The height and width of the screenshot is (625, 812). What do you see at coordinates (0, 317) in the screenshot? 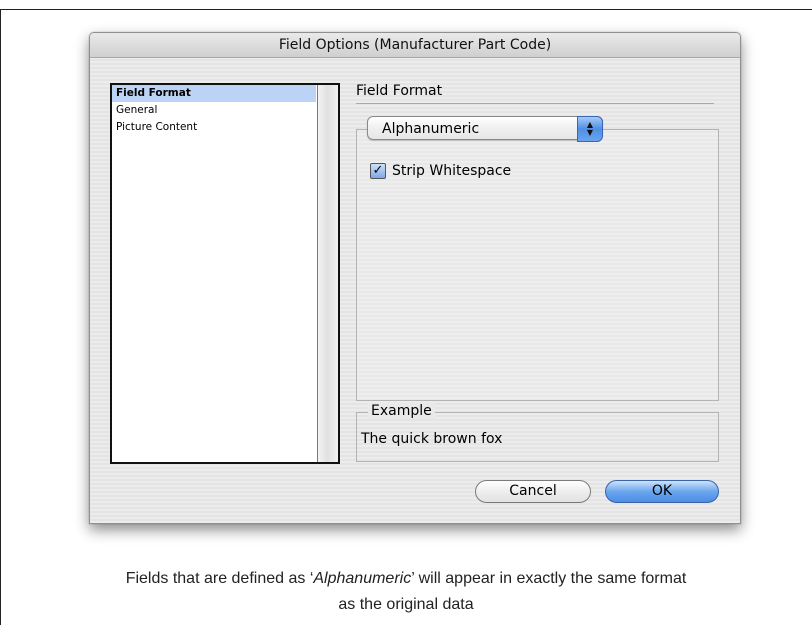
I see `page-frame-left` at bounding box center [0, 317].